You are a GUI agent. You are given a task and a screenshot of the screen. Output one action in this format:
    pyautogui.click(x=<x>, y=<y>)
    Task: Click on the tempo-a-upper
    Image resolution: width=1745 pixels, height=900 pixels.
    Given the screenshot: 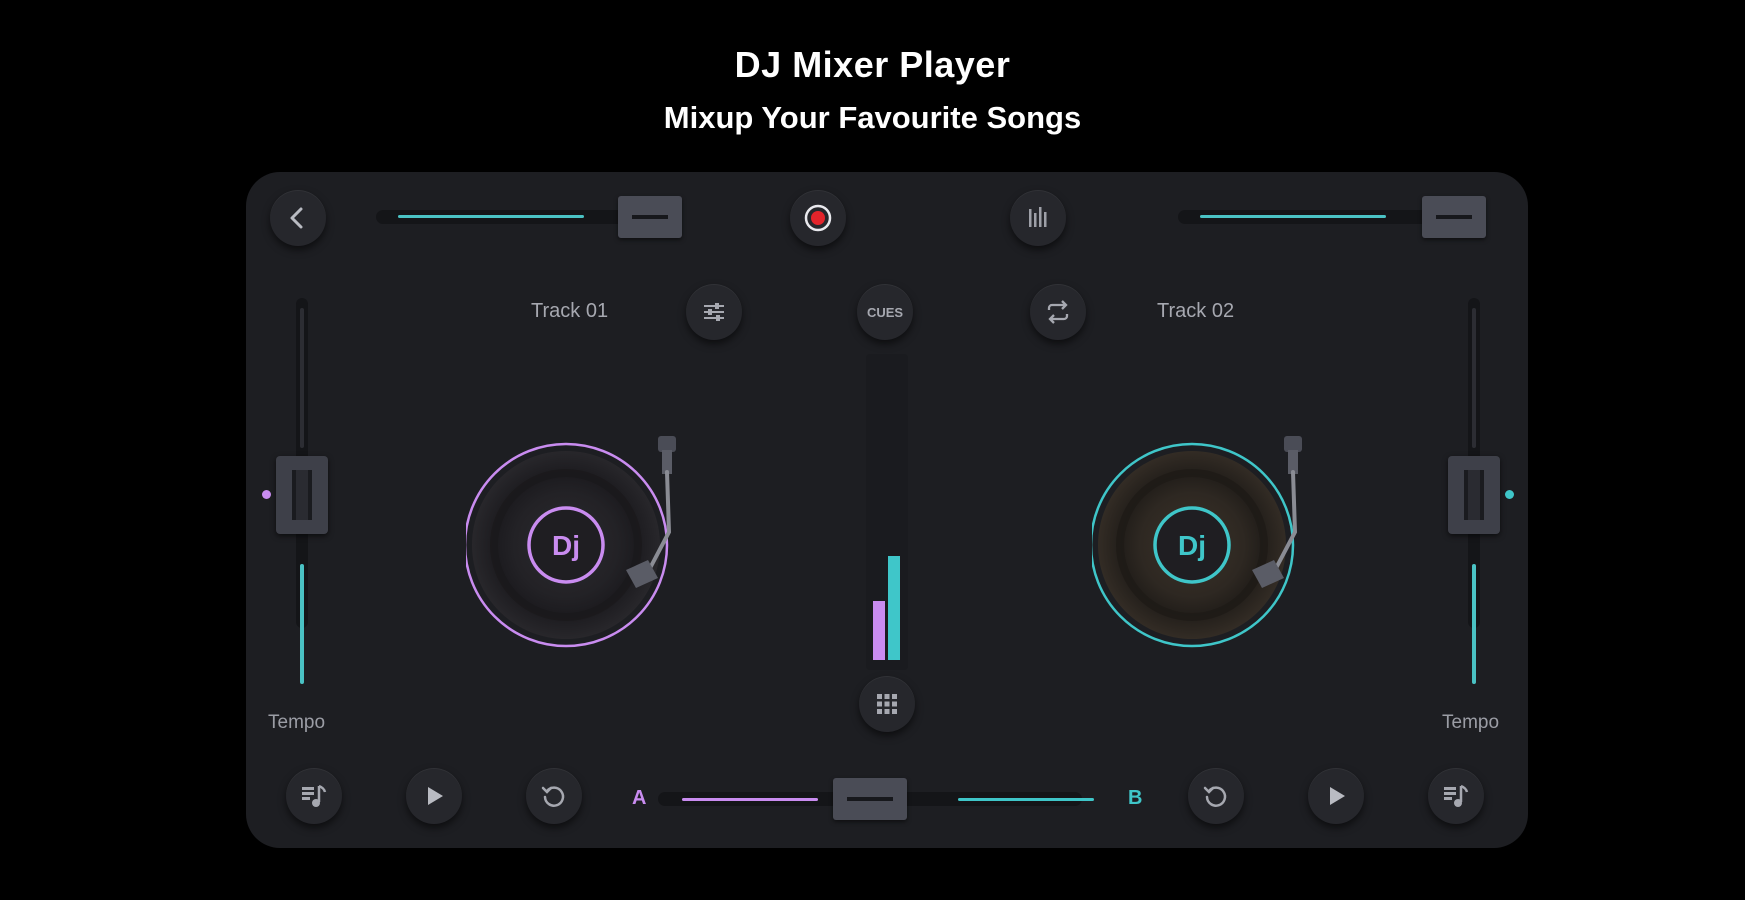 What is the action you would take?
    pyautogui.click(x=302, y=378)
    